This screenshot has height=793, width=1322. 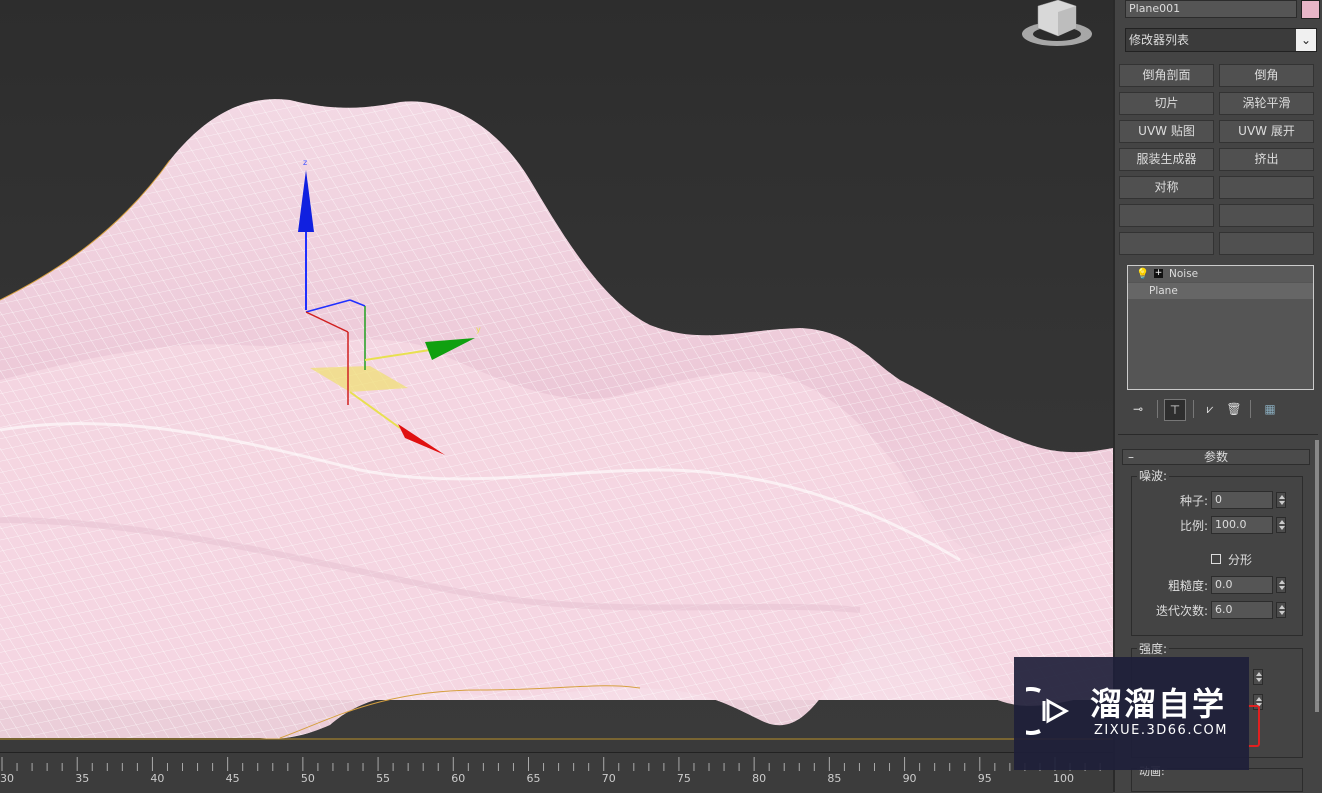 I want to click on timeline-ruler, so click(x=551, y=764).